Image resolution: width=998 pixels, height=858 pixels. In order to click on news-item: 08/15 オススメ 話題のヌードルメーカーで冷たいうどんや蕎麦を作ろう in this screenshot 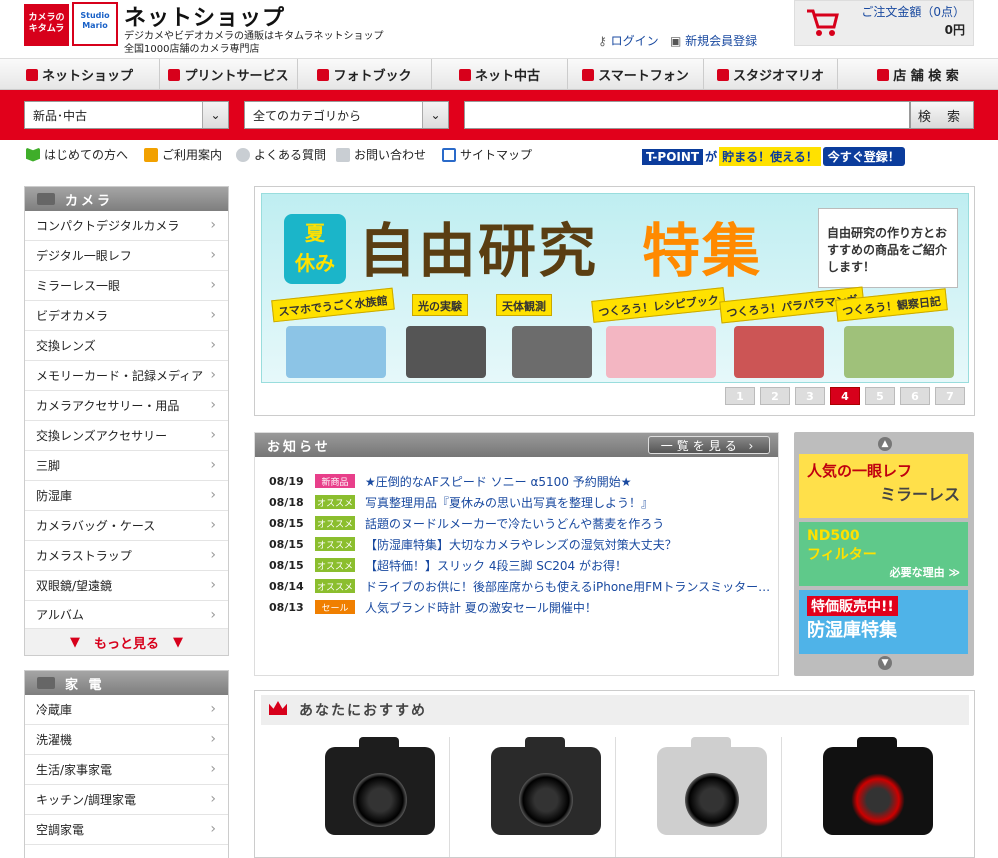, I will do `click(466, 523)`.